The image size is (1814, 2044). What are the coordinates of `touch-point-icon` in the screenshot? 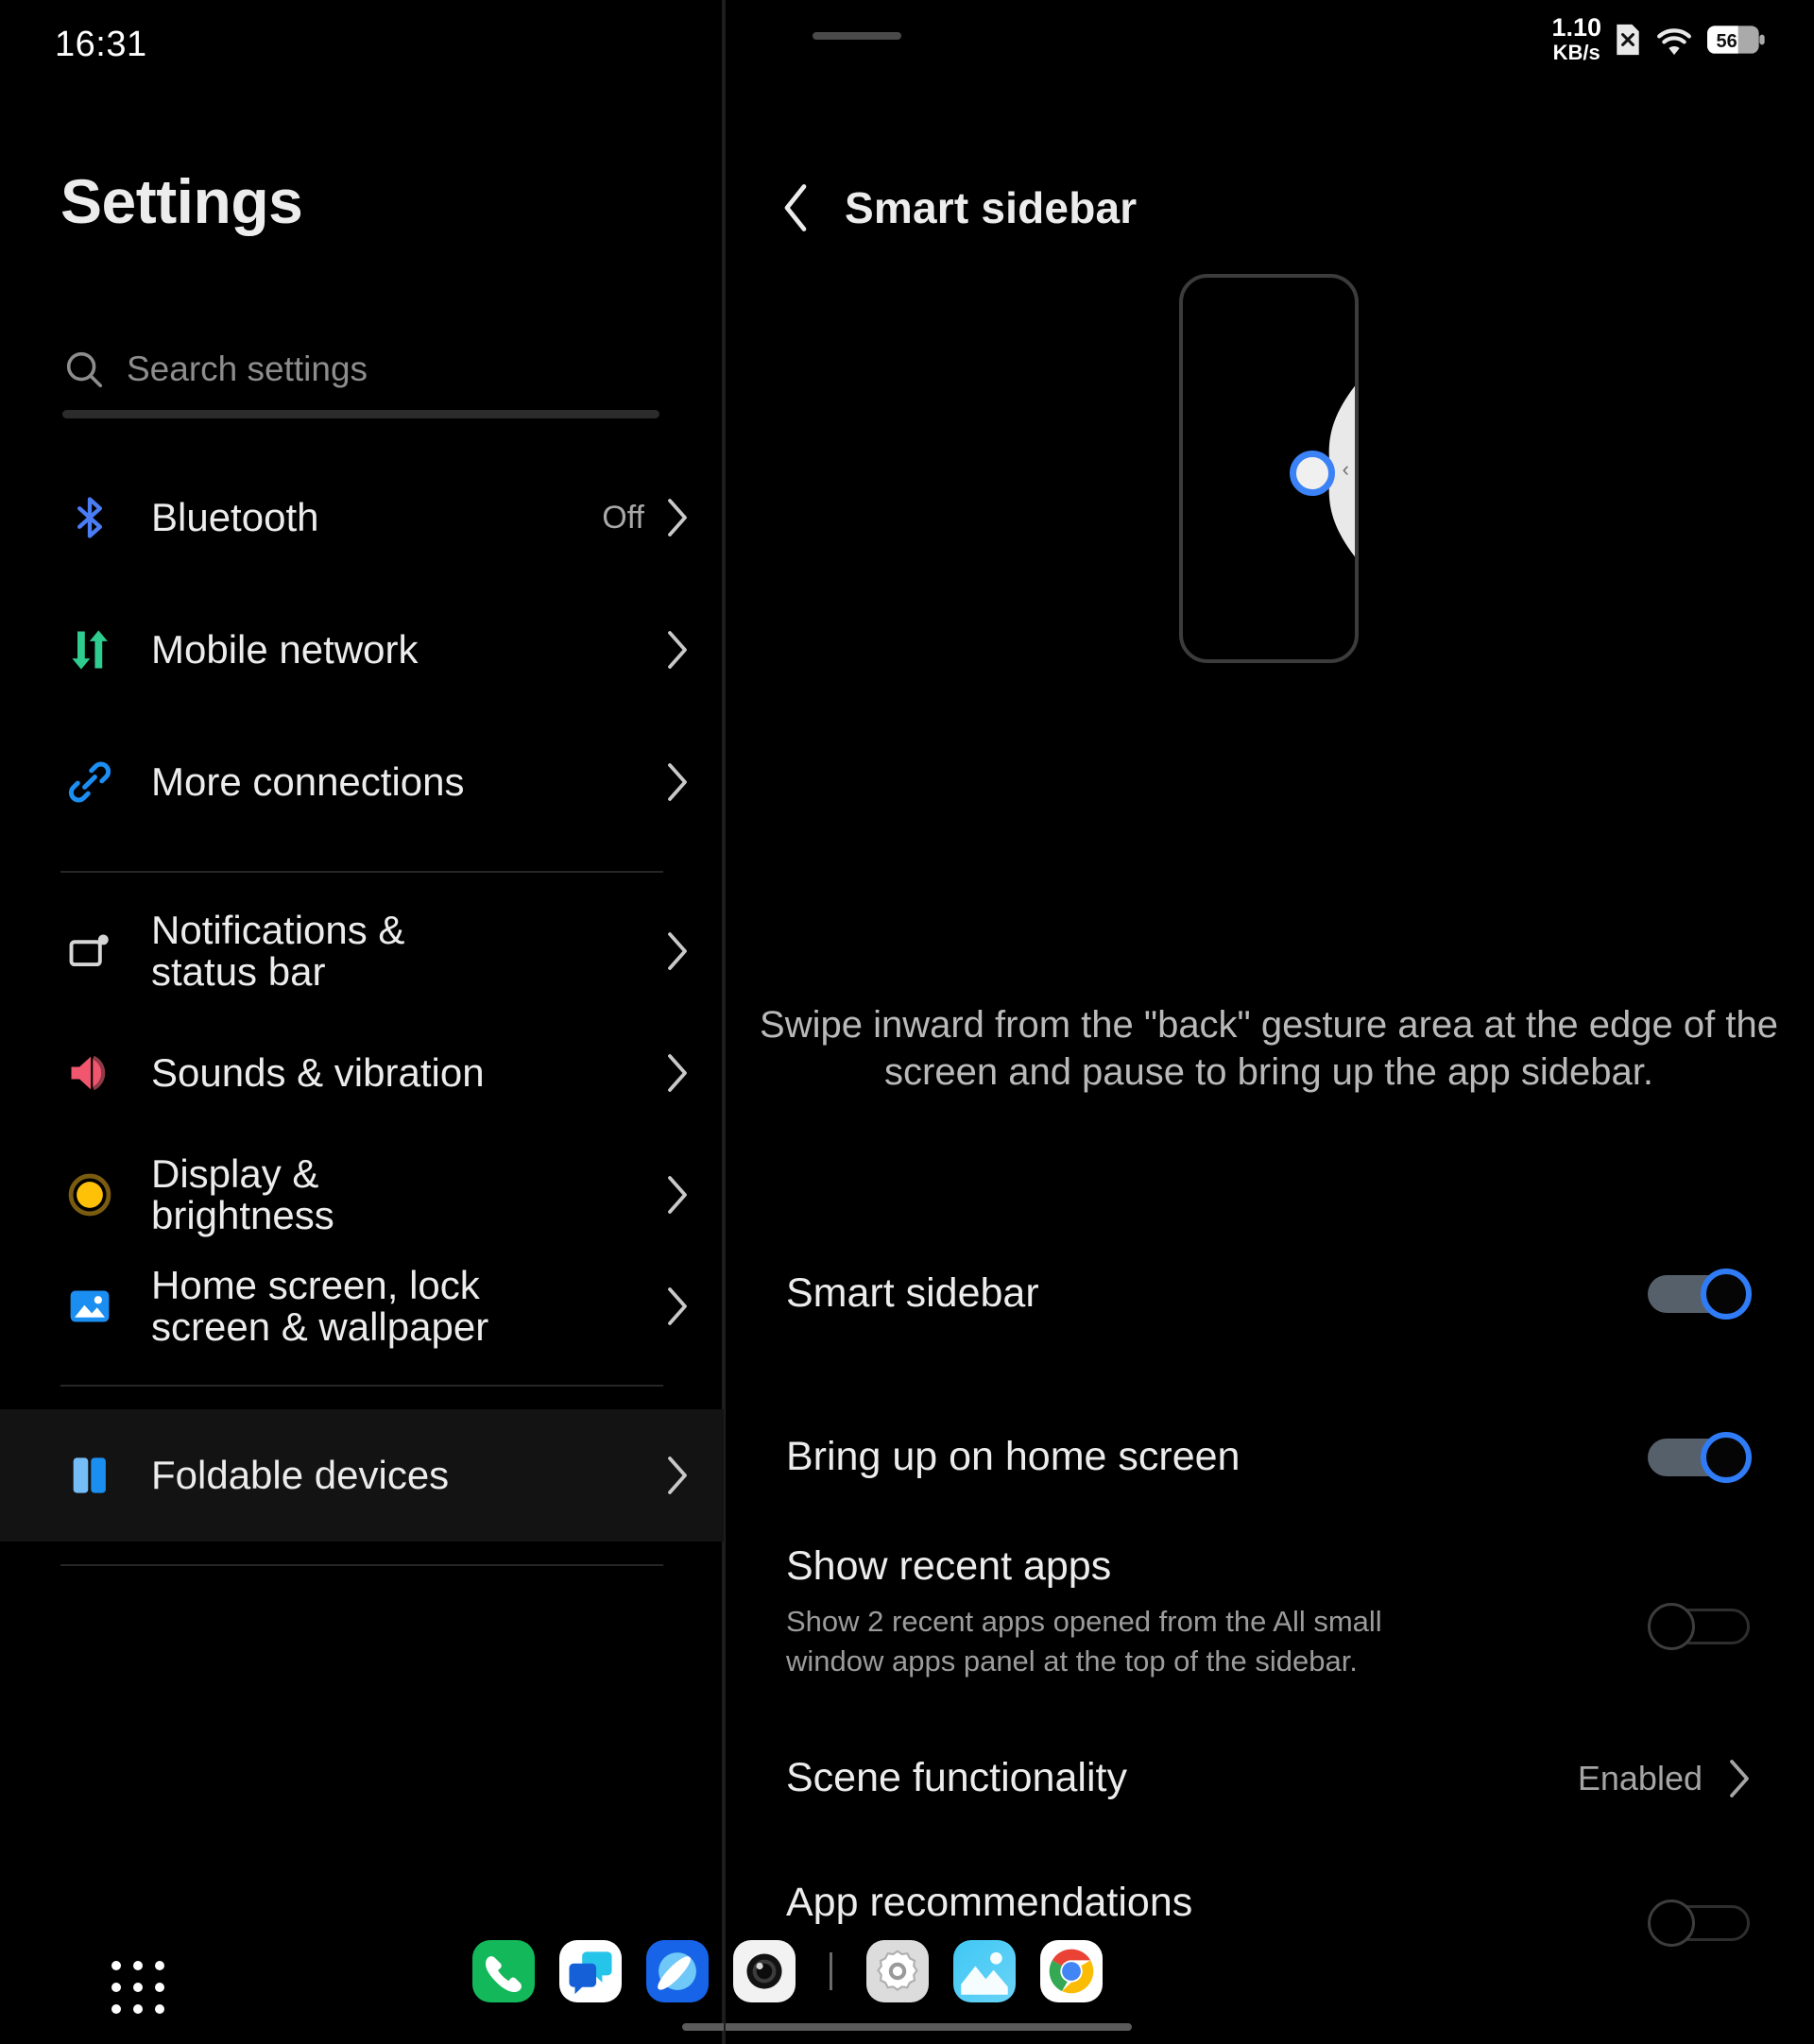 It's located at (1312, 473).